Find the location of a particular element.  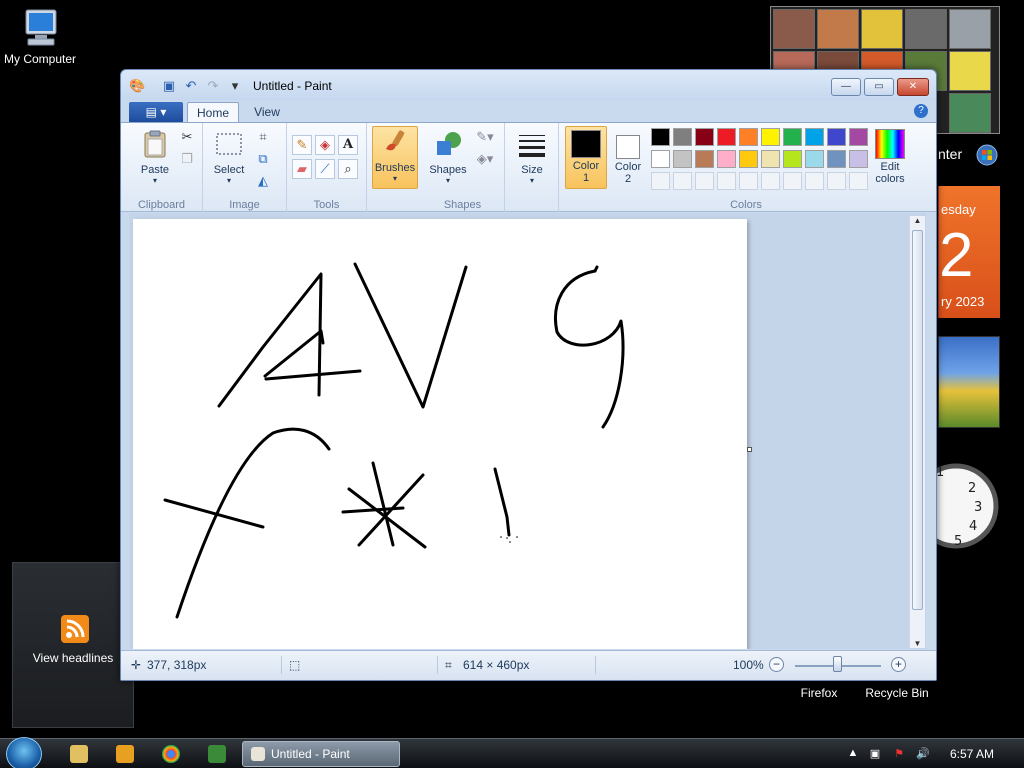

rotate-icon: ◭ is located at coordinates (263, 181).